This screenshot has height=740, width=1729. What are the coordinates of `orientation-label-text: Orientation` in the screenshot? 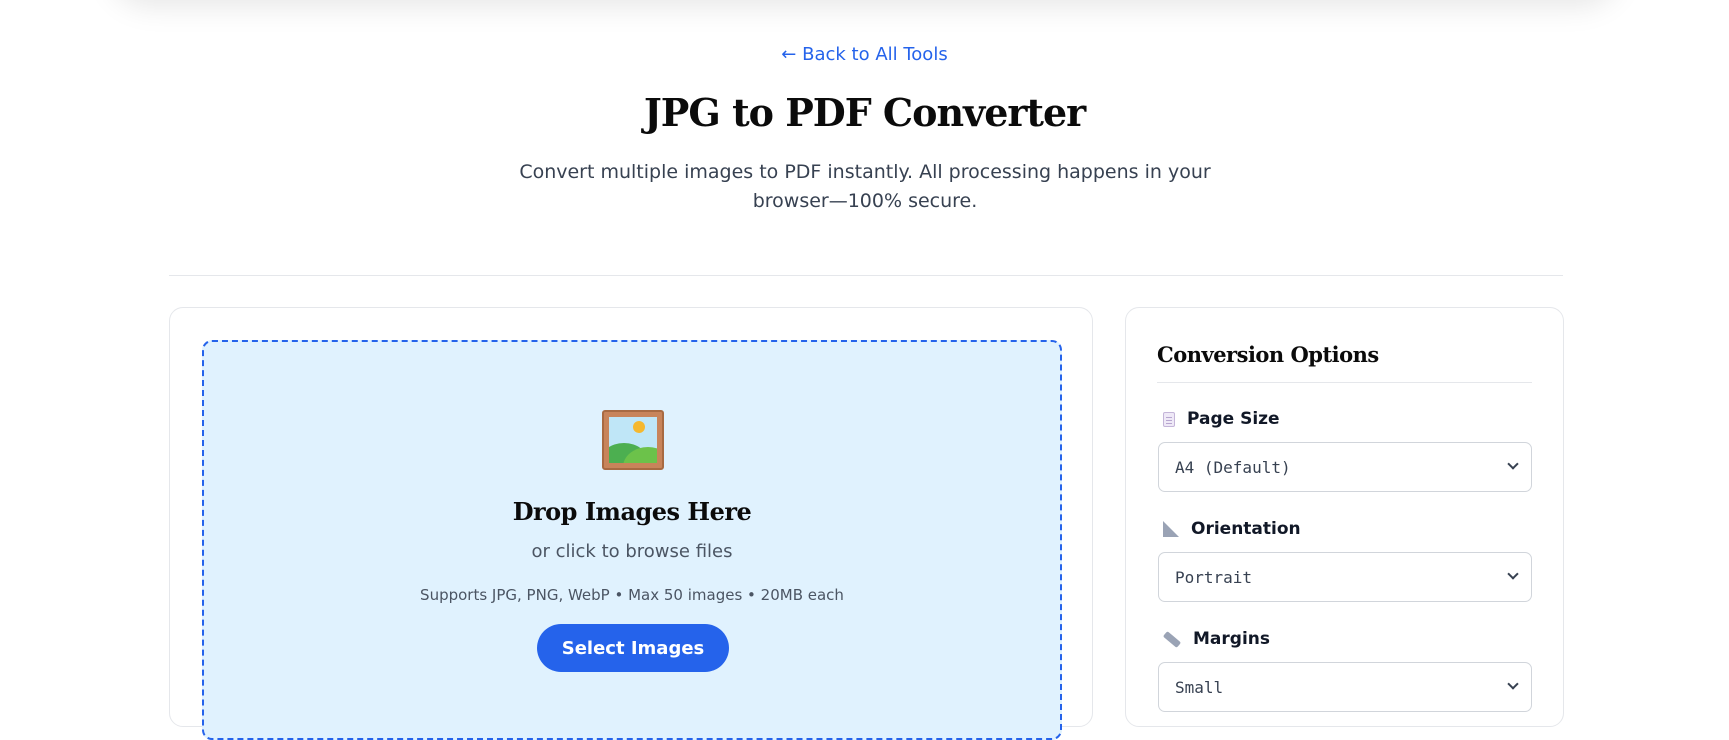 It's located at (1246, 529).